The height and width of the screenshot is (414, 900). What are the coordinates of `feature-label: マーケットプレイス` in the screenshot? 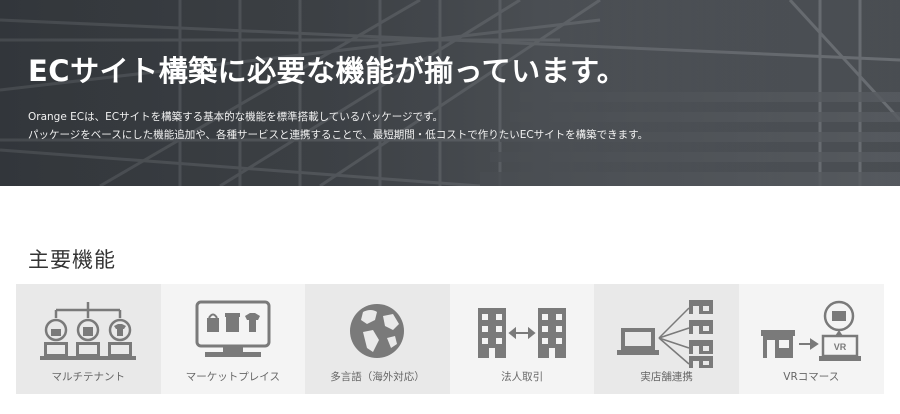 It's located at (232, 377).